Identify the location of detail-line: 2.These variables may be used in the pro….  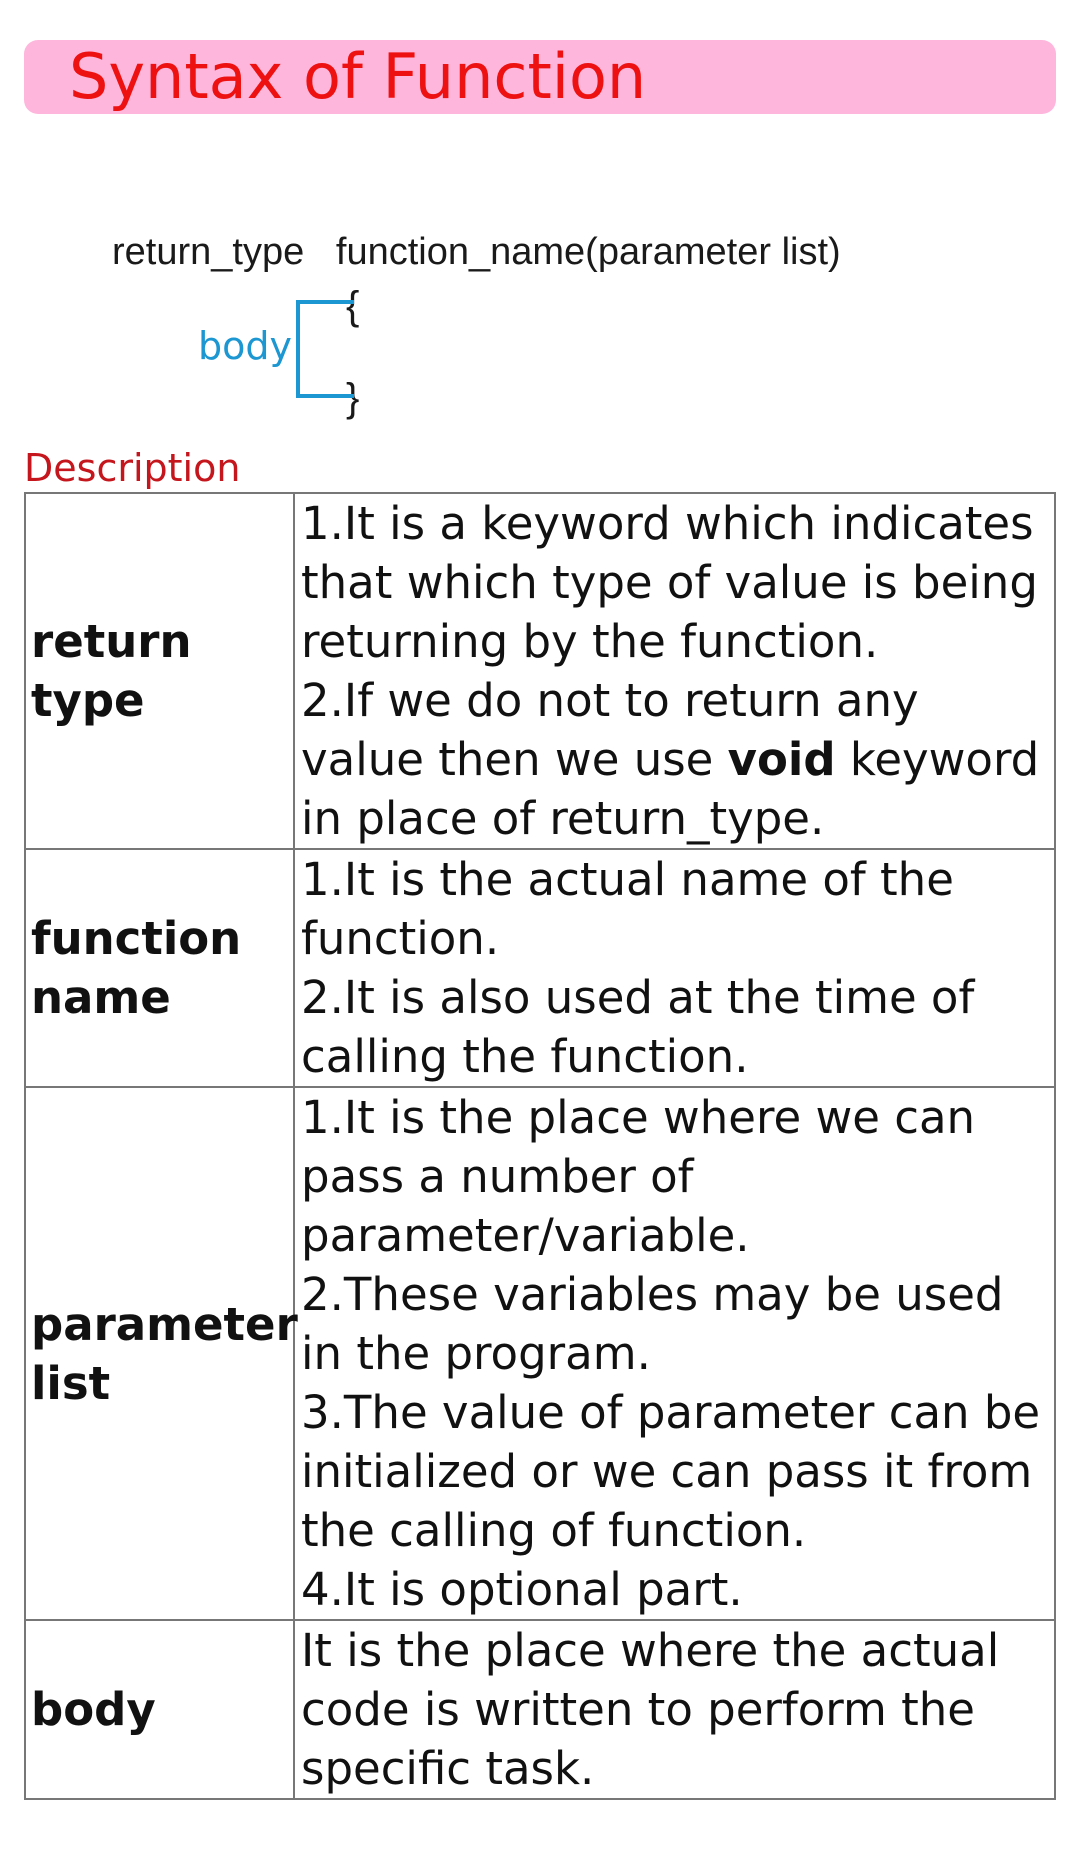
(652, 1324).